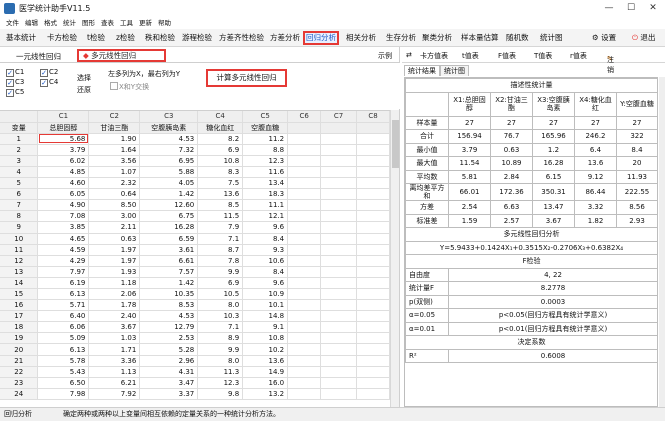  What do you see at coordinates (63, 261) in the screenshot?
I see `data-cell: 4.29` at bounding box center [63, 261].